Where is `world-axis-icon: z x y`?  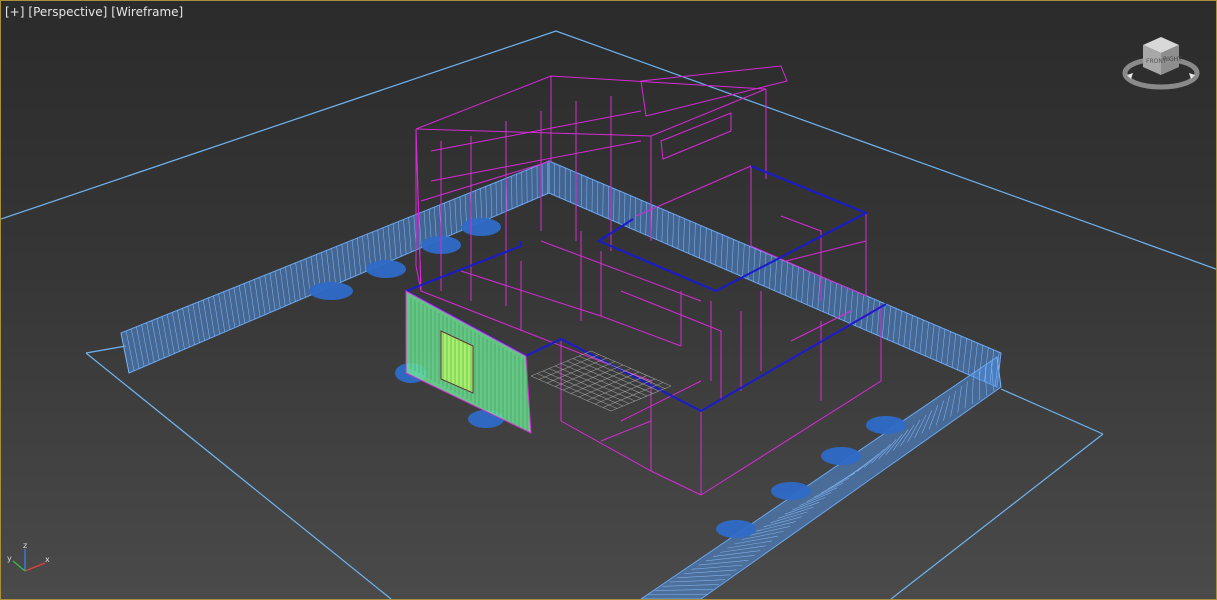 world-axis-icon: z x y is located at coordinates (28, 556).